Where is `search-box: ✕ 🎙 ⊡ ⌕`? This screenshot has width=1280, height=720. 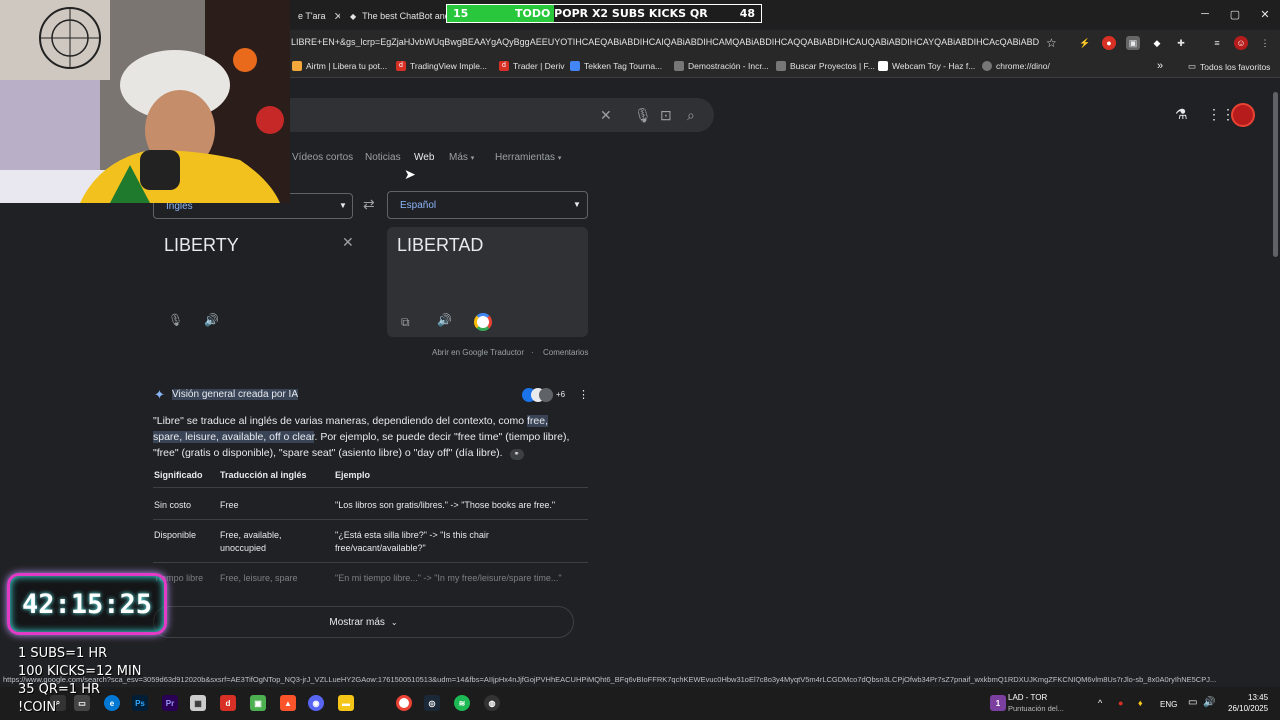 search-box: ✕ 🎙 ⊡ ⌕ is located at coordinates (477, 115).